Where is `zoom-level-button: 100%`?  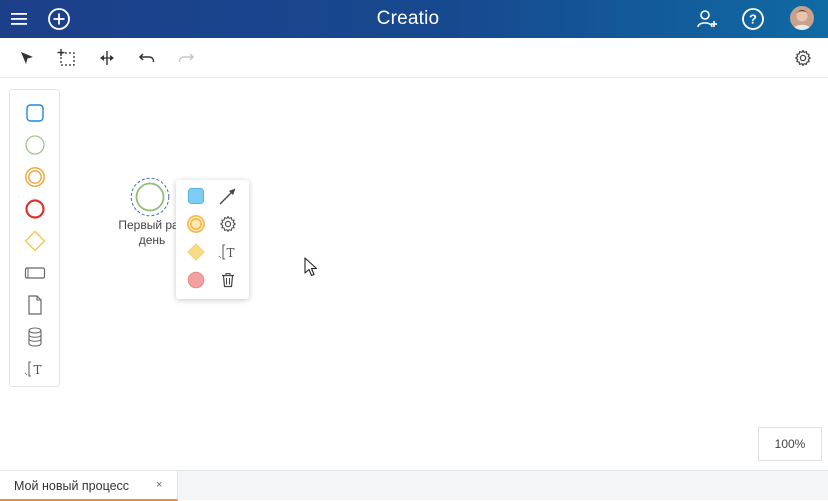 zoom-level-button: 100% is located at coordinates (790, 444).